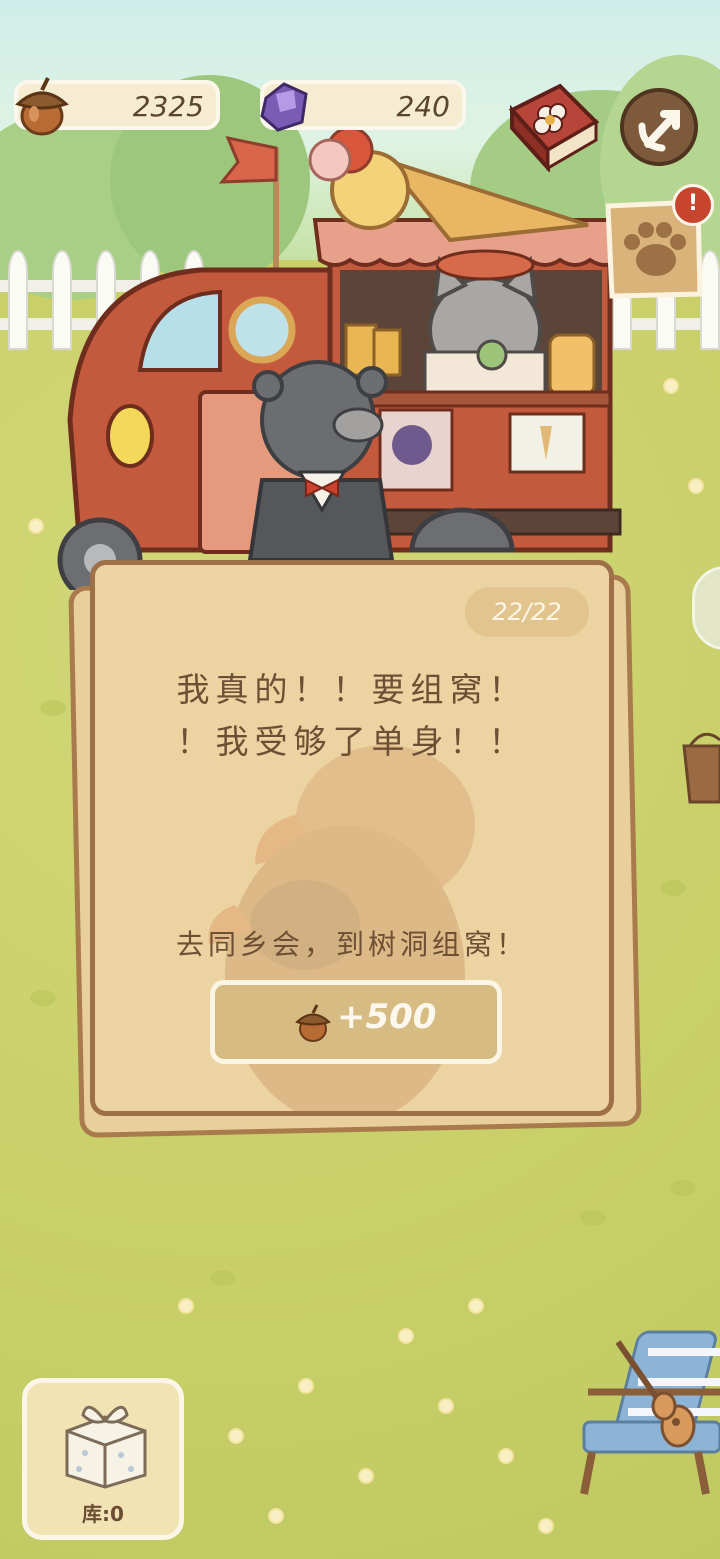 This screenshot has width=720, height=1559. What do you see at coordinates (352, 689) in the screenshot?
I see `card-message-line1: 我真的！！要组窝！` at bounding box center [352, 689].